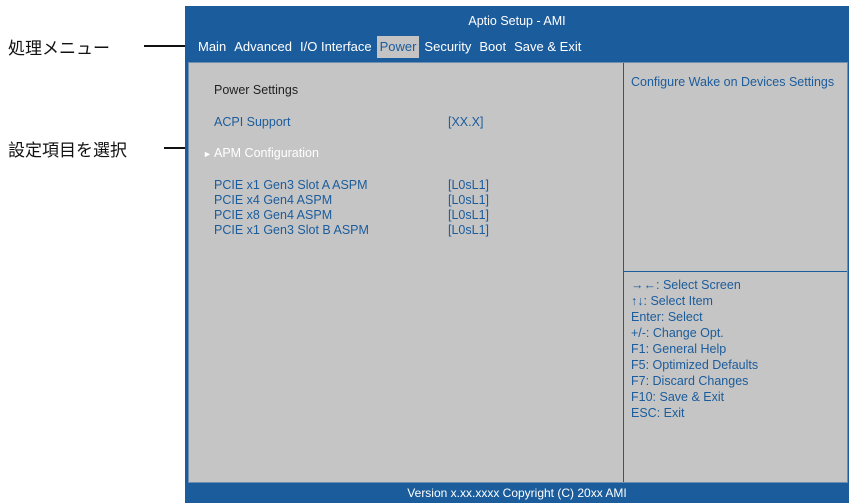 This screenshot has height=503, width=849. I want to click on menu-io-interface: I/O Interface, so click(336, 47).